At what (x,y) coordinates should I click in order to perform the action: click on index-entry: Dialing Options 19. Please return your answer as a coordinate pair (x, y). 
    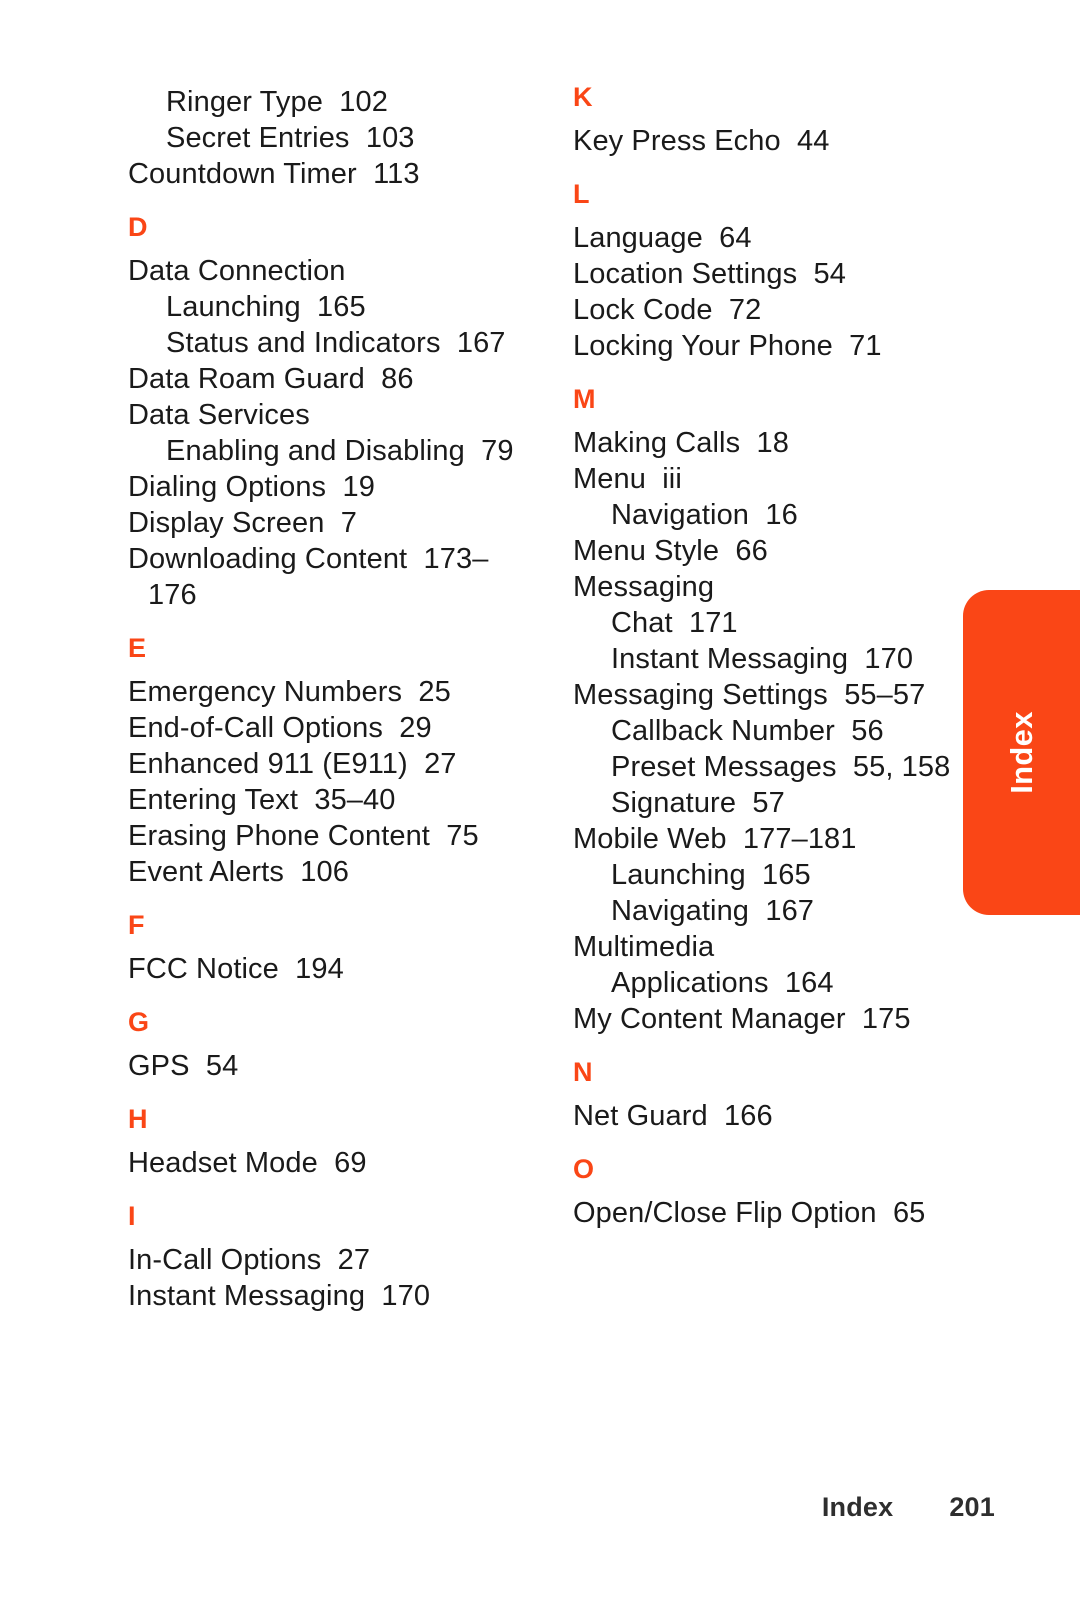
    Looking at the image, I should click on (251, 487).